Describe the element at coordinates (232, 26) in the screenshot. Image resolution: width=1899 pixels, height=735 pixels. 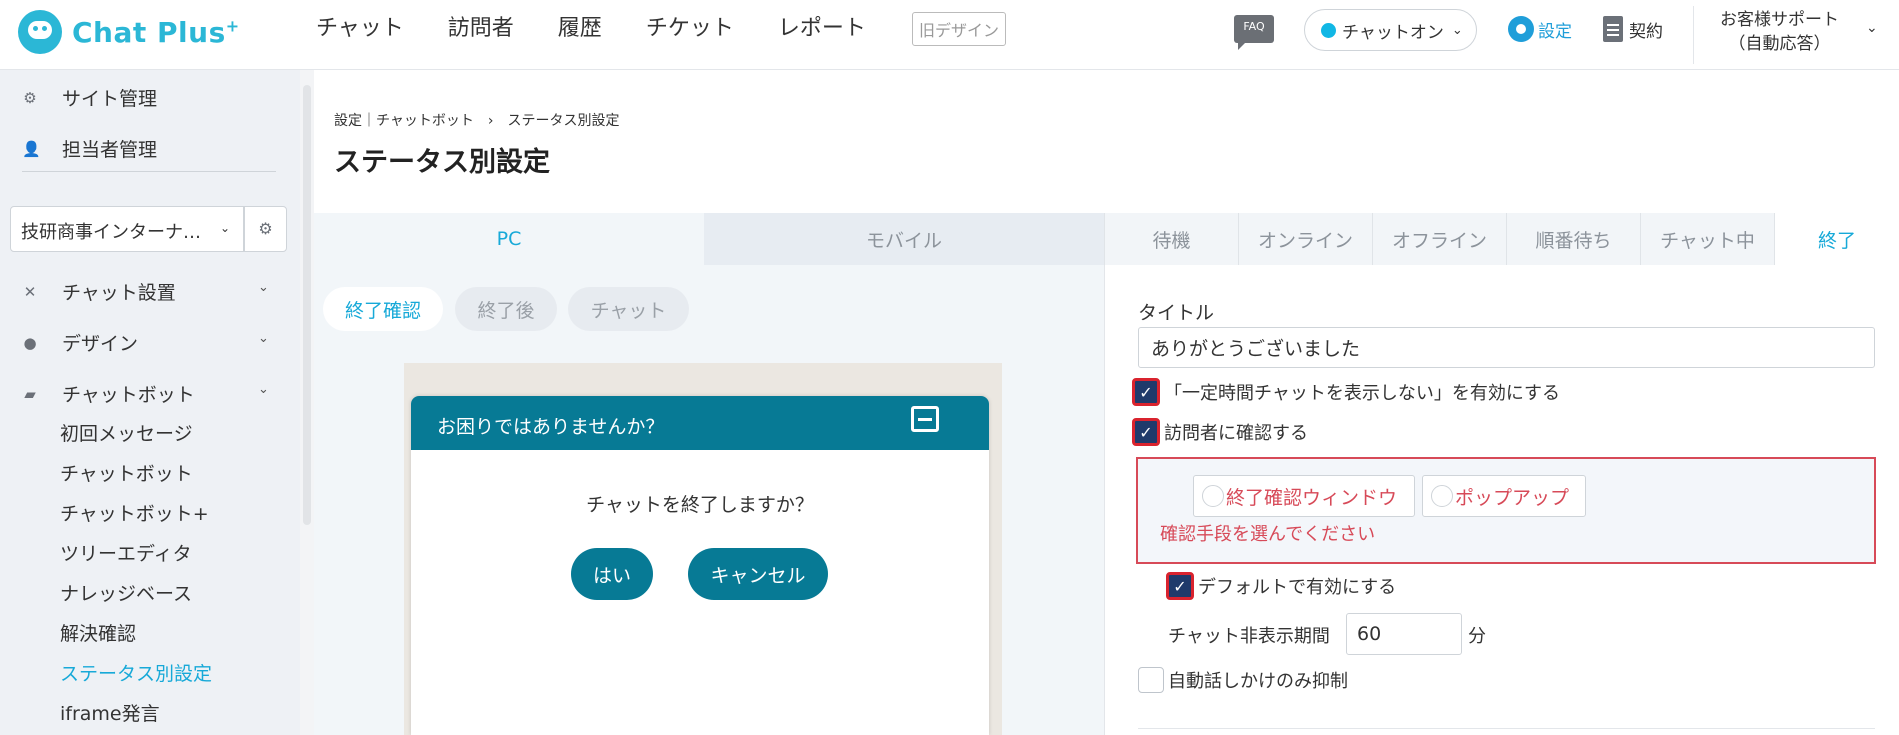
I see `logo-sup: +` at that location.